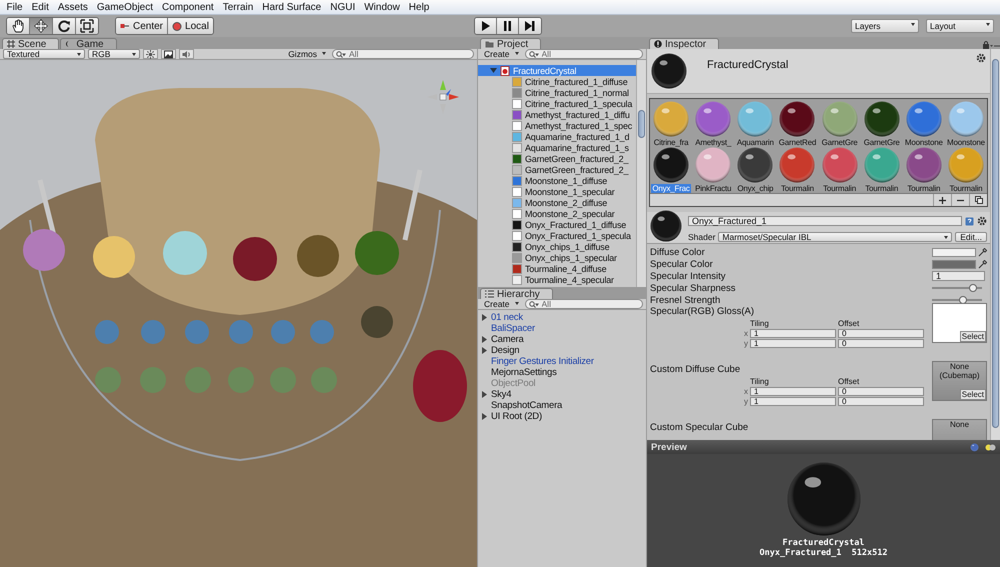 This screenshot has height=567, width=1000. I want to click on project-item: Citrine_fractured_1_normal, so click(557, 92).